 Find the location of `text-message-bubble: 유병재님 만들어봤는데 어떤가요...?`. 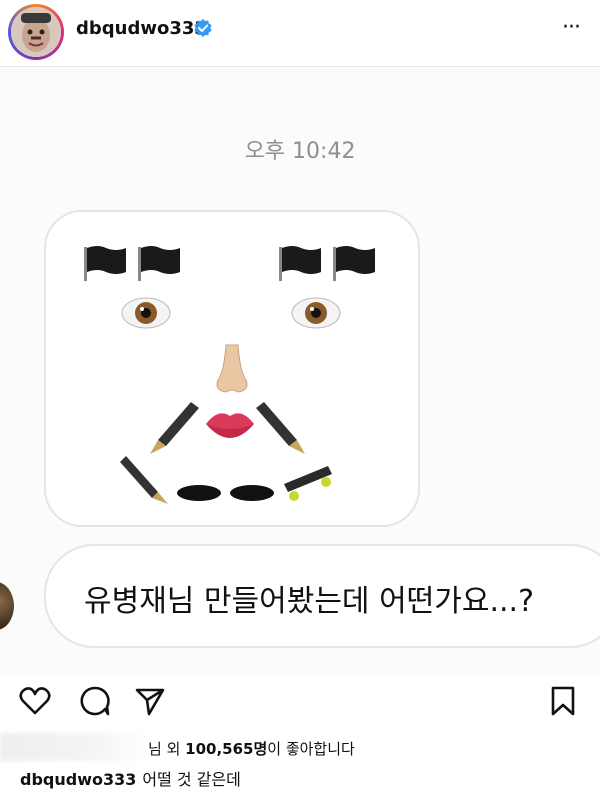

text-message-bubble: 유병재님 만들어봤는데 어떤가요...? is located at coordinates (322, 596).